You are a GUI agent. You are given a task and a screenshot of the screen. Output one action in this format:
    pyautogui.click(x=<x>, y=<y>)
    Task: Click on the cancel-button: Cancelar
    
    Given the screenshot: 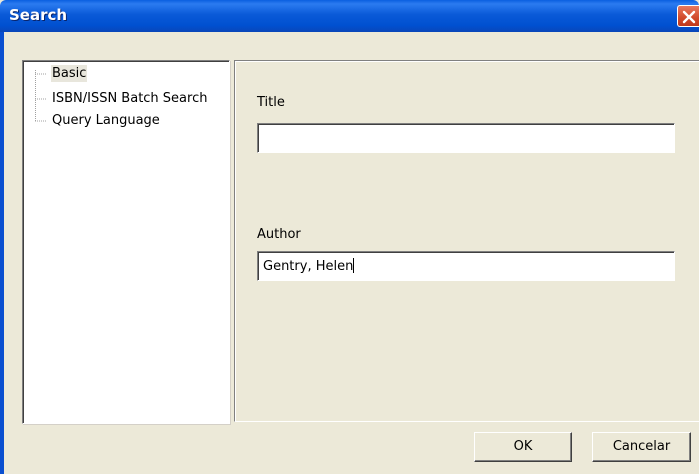 What is the action you would take?
    pyautogui.click(x=641, y=447)
    